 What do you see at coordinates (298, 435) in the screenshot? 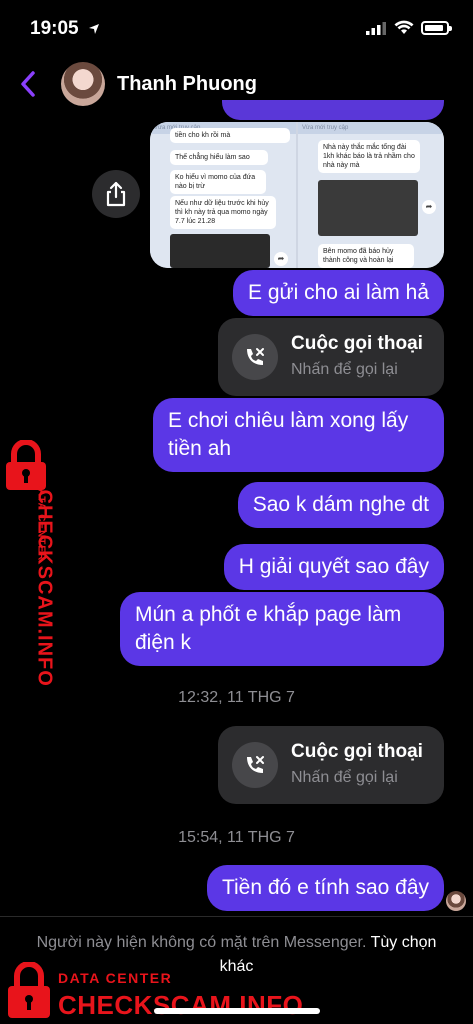
I see `message-bubble: E chơi chiêu làm xong lấy tiền ah` at bounding box center [298, 435].